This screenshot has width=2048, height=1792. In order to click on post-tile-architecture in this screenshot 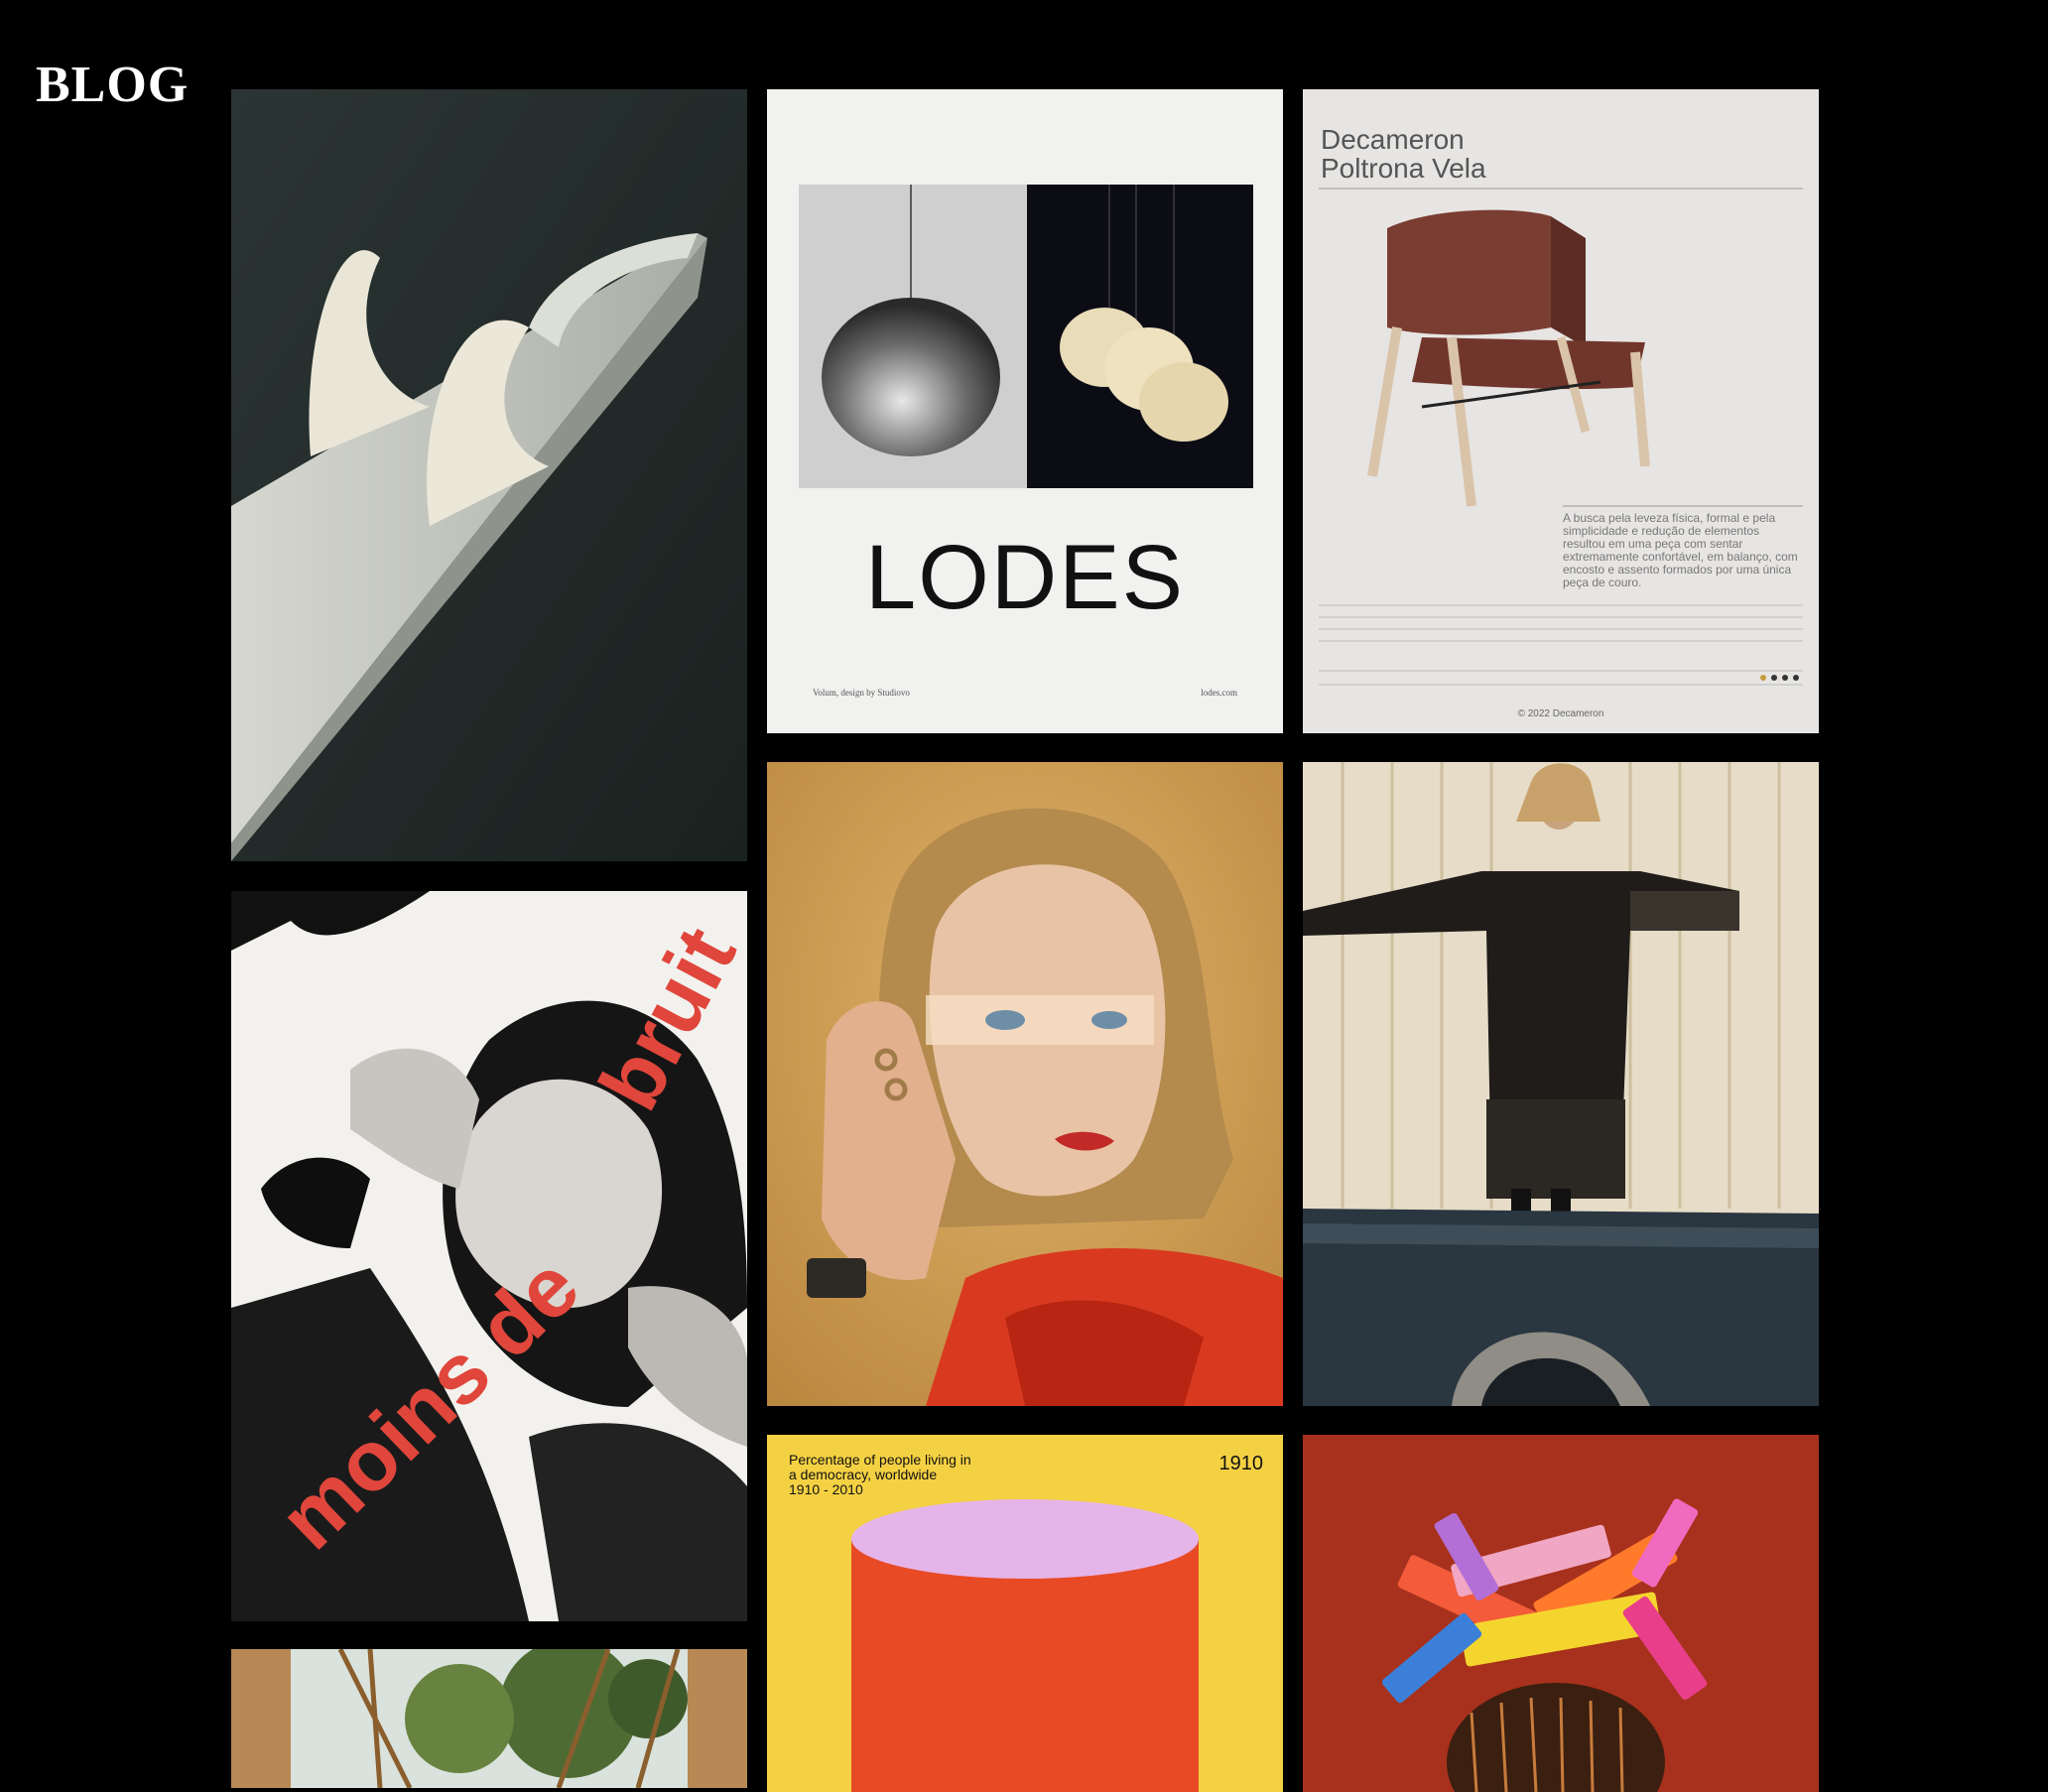, I will do `click(489, 1718)`.